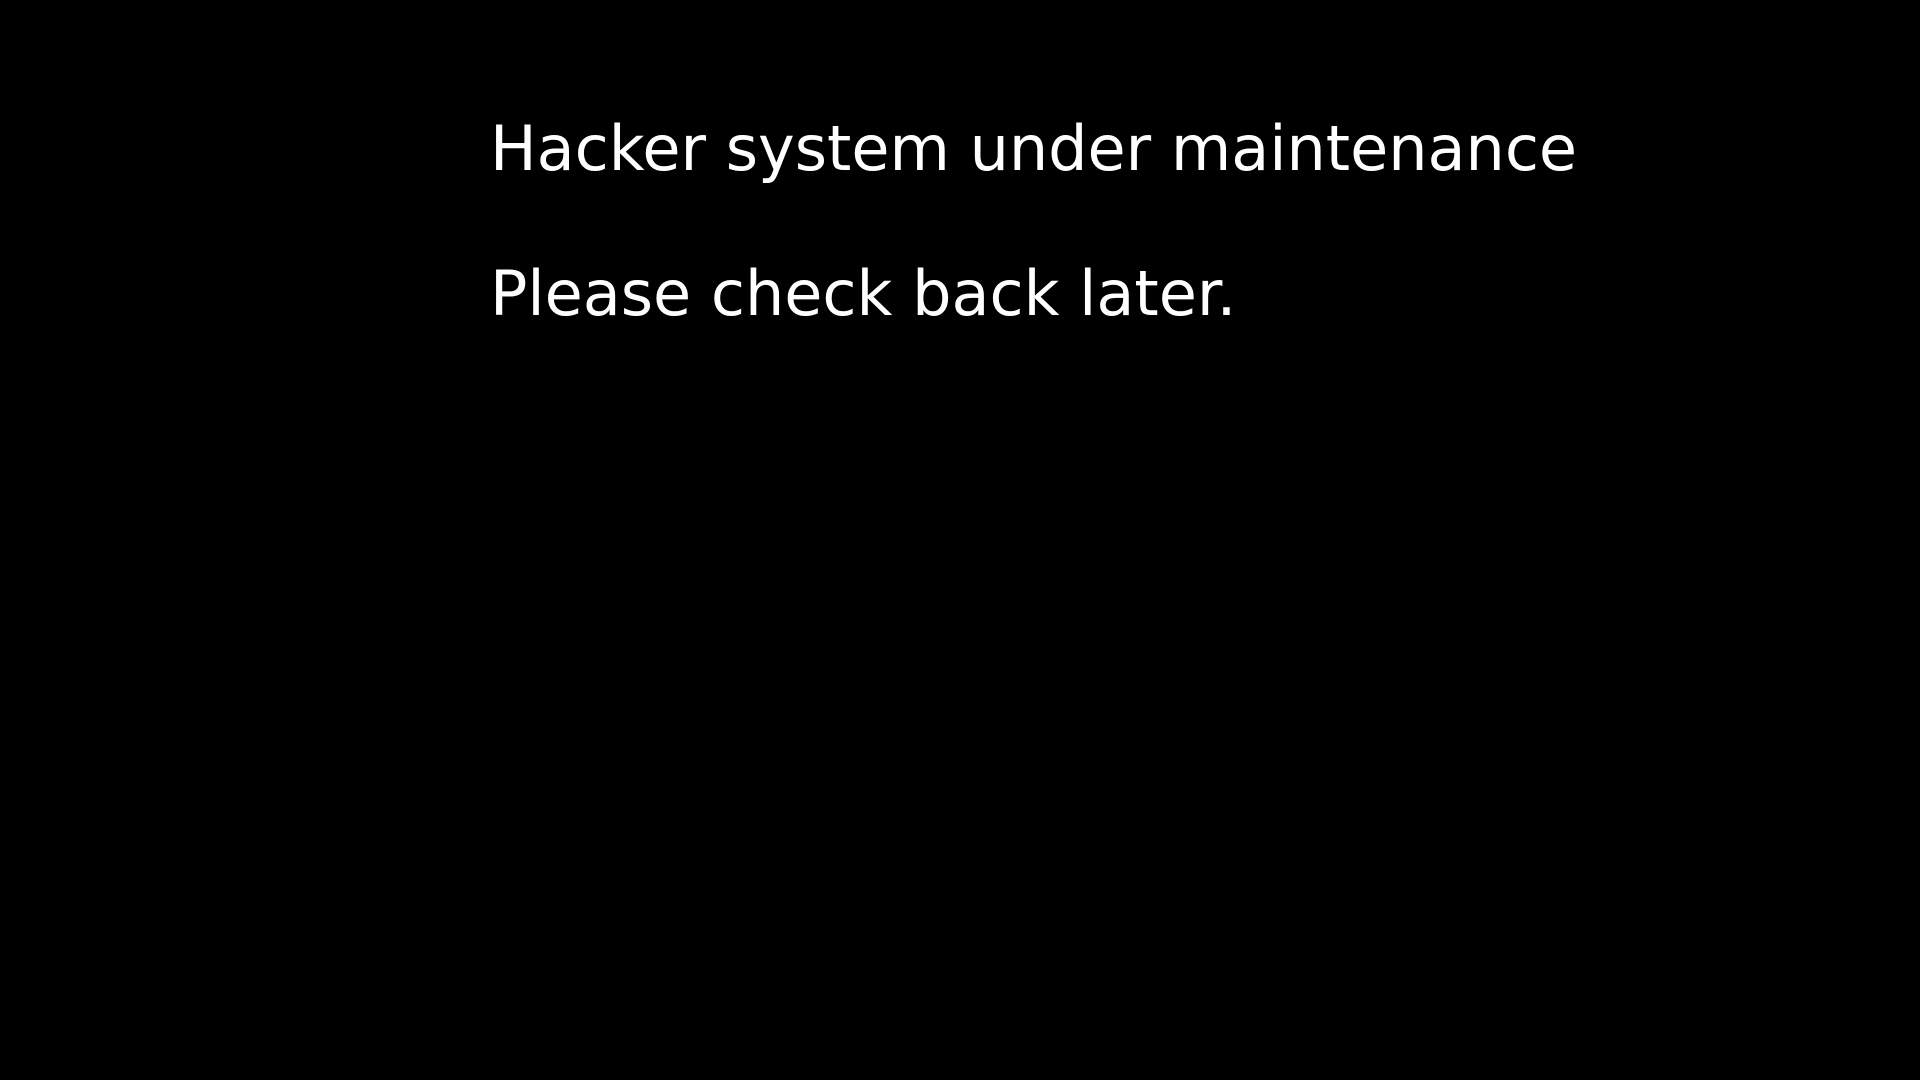 This screenshot has width=1920, height=1080. What do you see at coordinates (863, 293) in the screenshot?
I see `maintenance-subtext: Please check back later.` at bounding box center [863, 293].